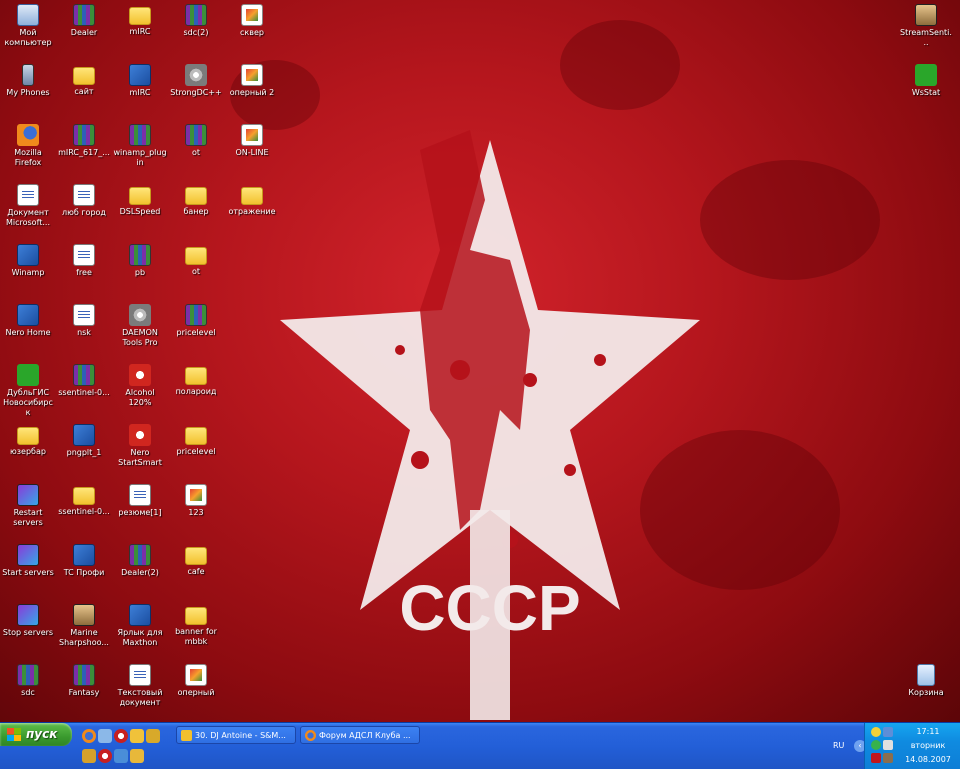 This screenshot has width=960, height=769. What do you see at coordinates (28, 375) in the screenshot?
I see `green-icon` at bounding box center [28, 375].